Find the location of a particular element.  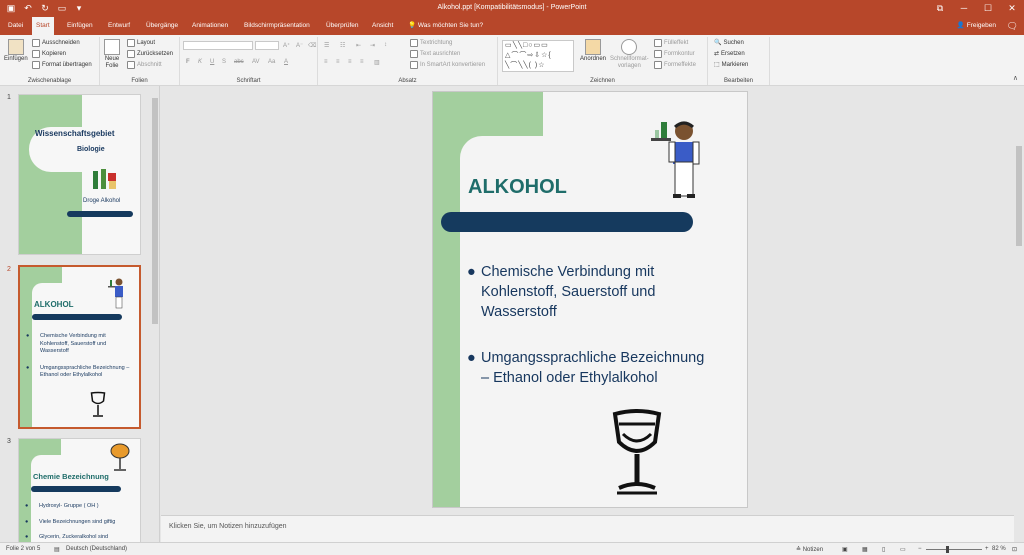

tab-animationen: Animationen is located at coordinates (210, 26).